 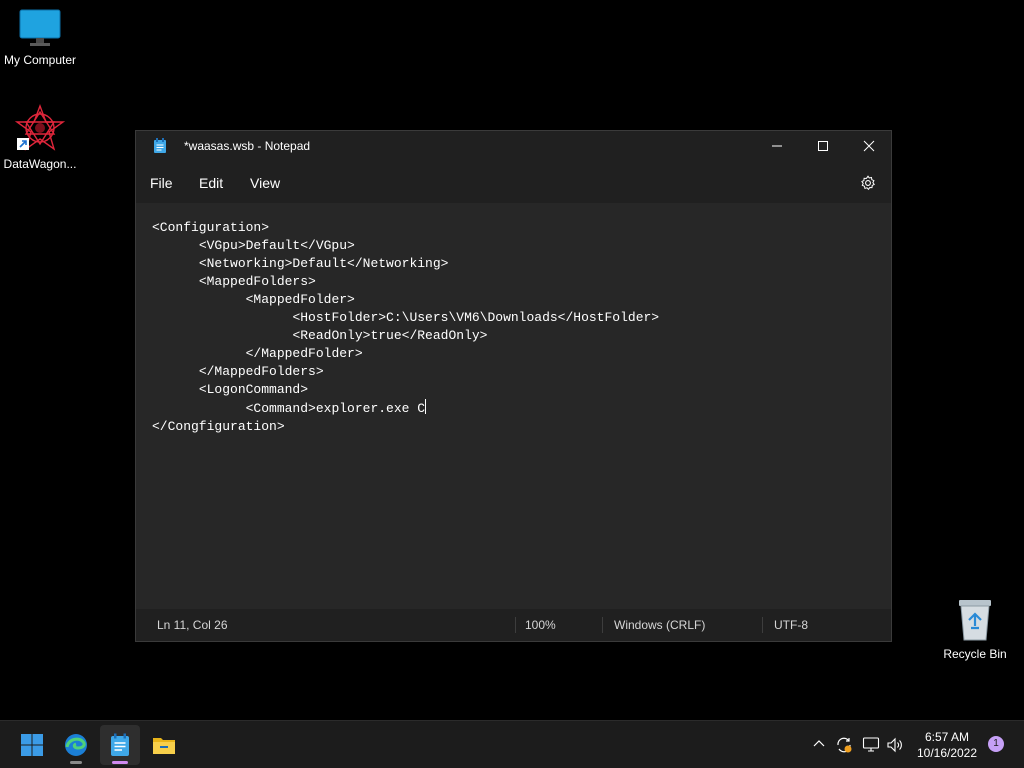 I want to click on taskbar-notepad, so click(x=120, y=745).